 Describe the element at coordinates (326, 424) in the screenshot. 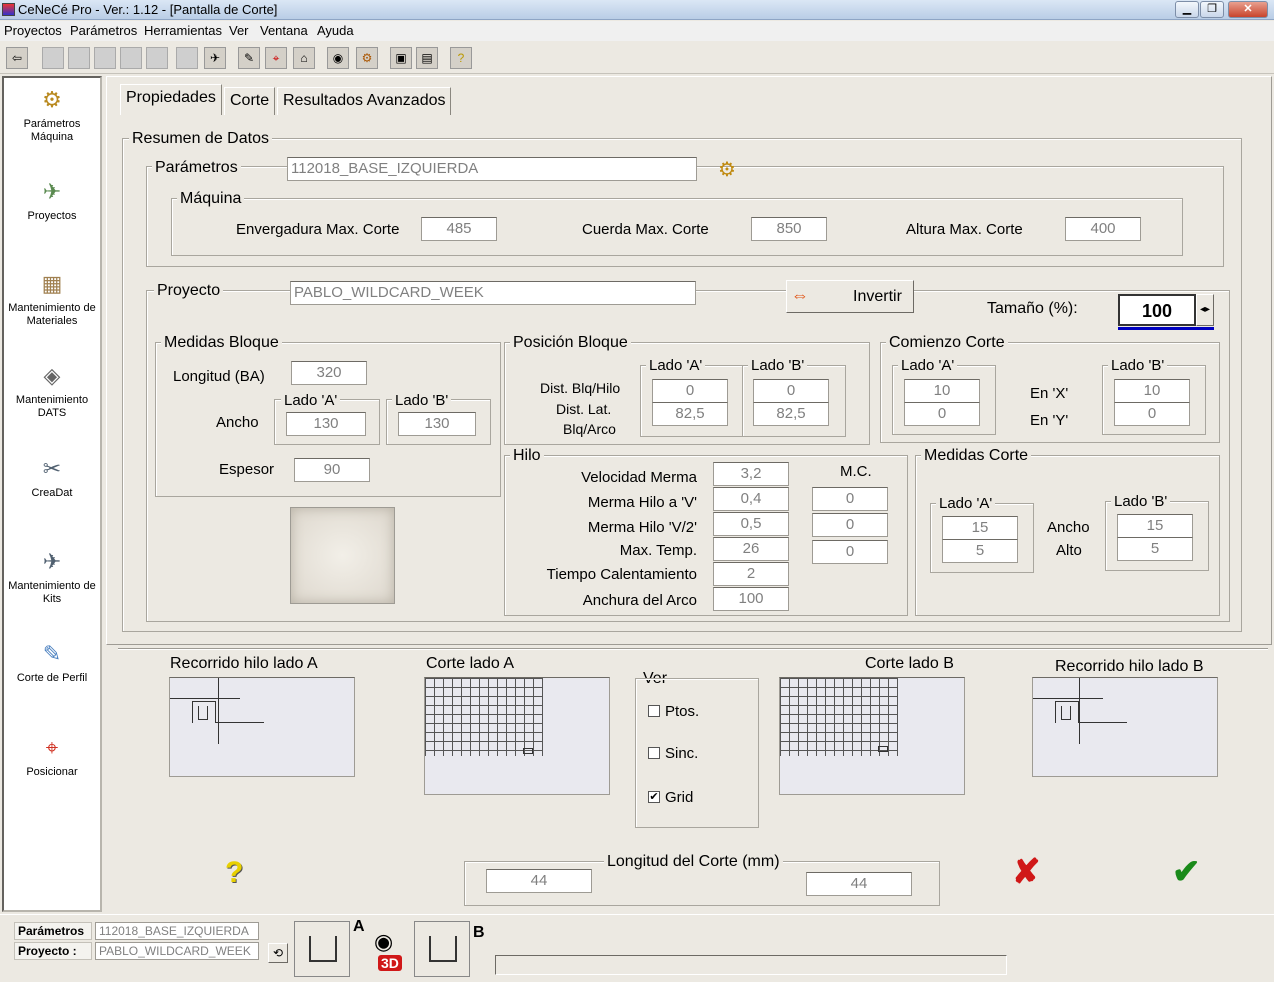

I see `ancho-a-field: 130` at that location.